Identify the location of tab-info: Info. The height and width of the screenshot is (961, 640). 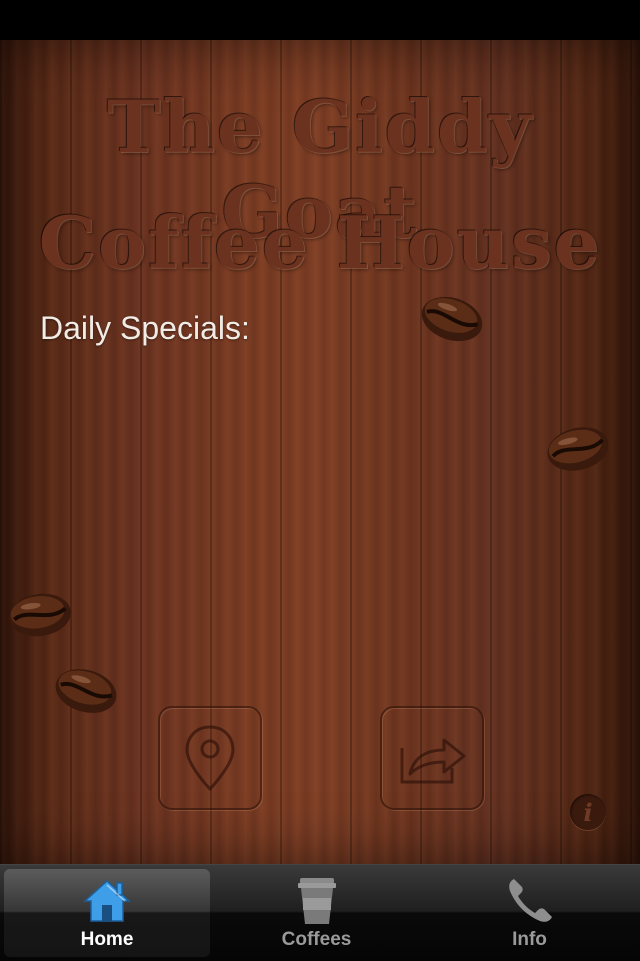
(529, 913).